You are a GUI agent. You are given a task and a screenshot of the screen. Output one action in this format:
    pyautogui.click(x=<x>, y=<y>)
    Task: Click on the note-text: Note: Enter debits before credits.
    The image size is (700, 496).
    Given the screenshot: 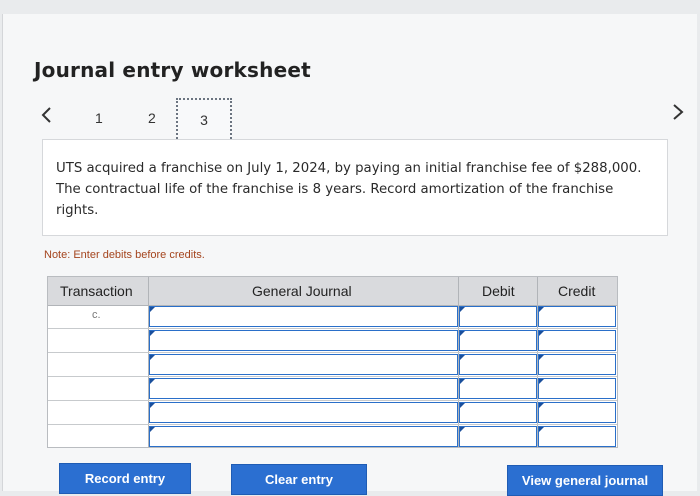 What is the action you would take?
    pyautogui.click(x=124, y=255)
    